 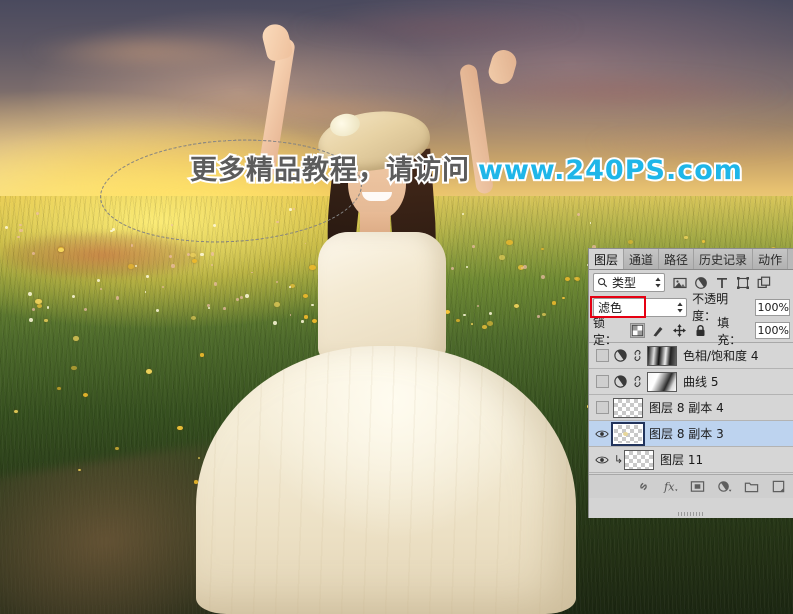 I want to click on fill-input: 100%, so click(x=772, y=330).